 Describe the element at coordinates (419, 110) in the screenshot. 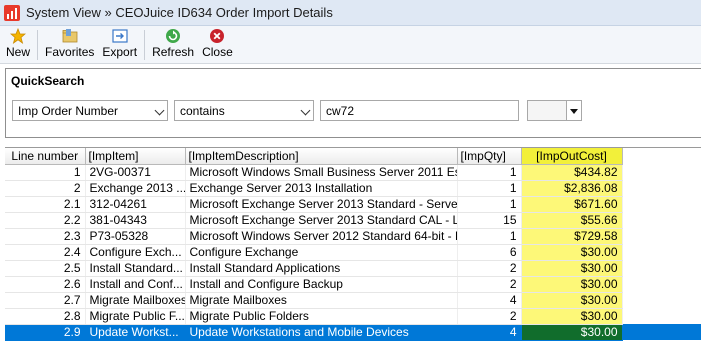

I see `search-input` at that location.